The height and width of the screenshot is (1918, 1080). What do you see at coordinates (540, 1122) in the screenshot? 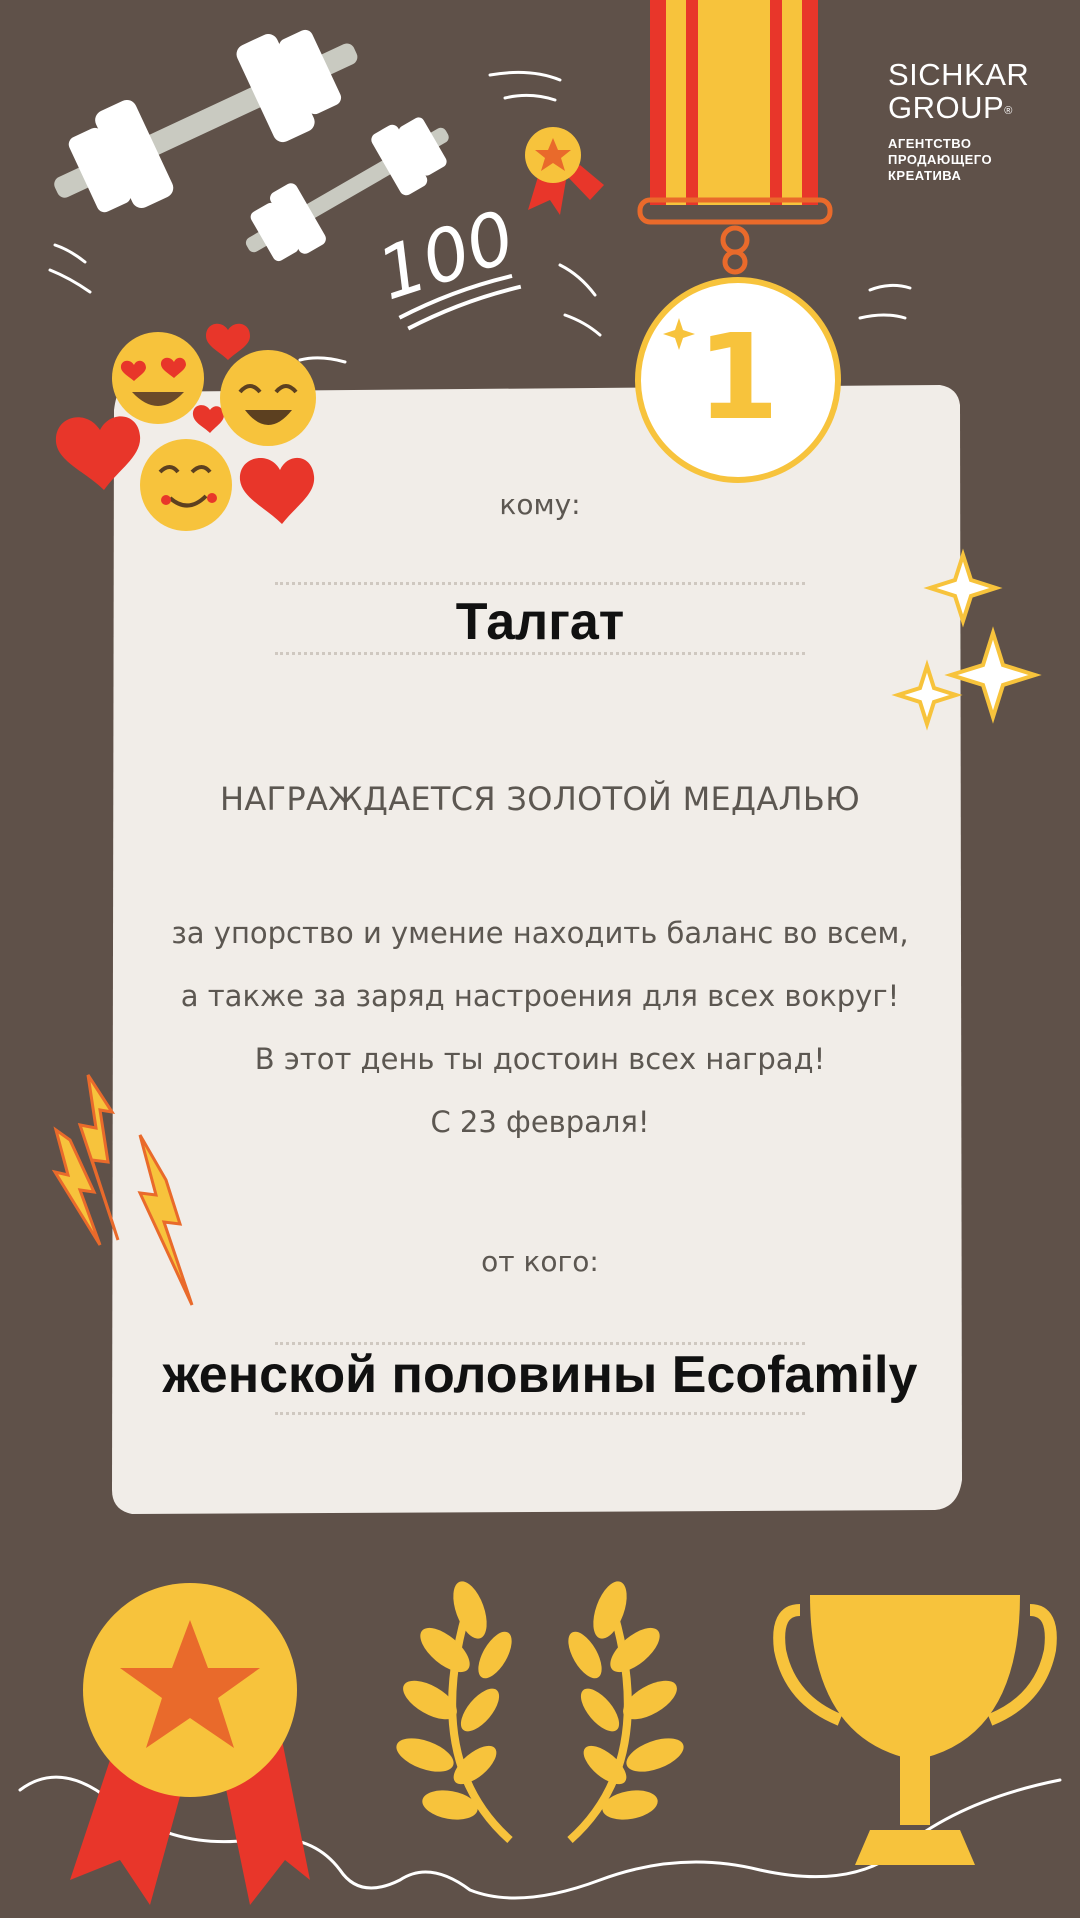
I see `body-line: С 23 февраля!` at bounding box center [540, 1122].